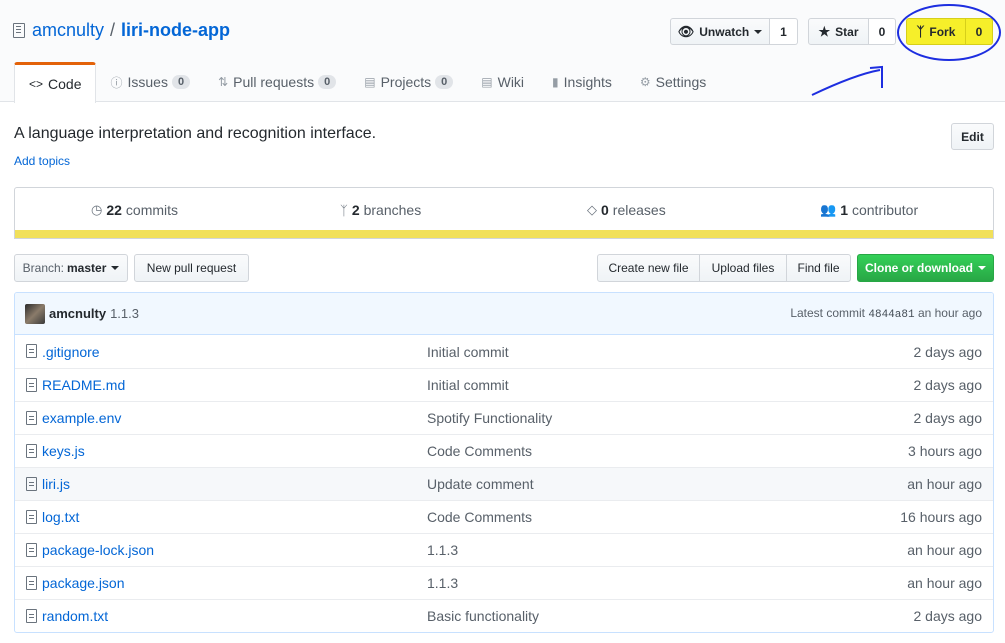 This screenshot has width=1005, height=643. I want to click on releases-label: releases, so click(639, 210).